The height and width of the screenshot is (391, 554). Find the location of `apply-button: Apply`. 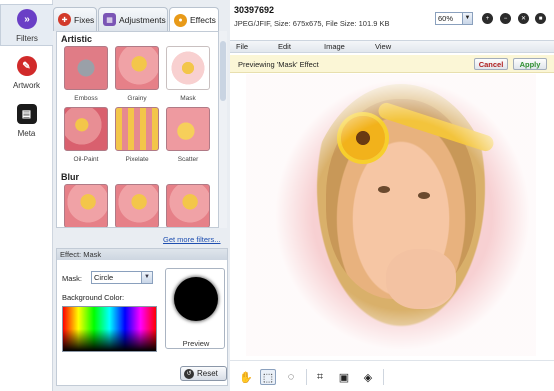

apply-button: Apply is located at coordinates (530, 64).